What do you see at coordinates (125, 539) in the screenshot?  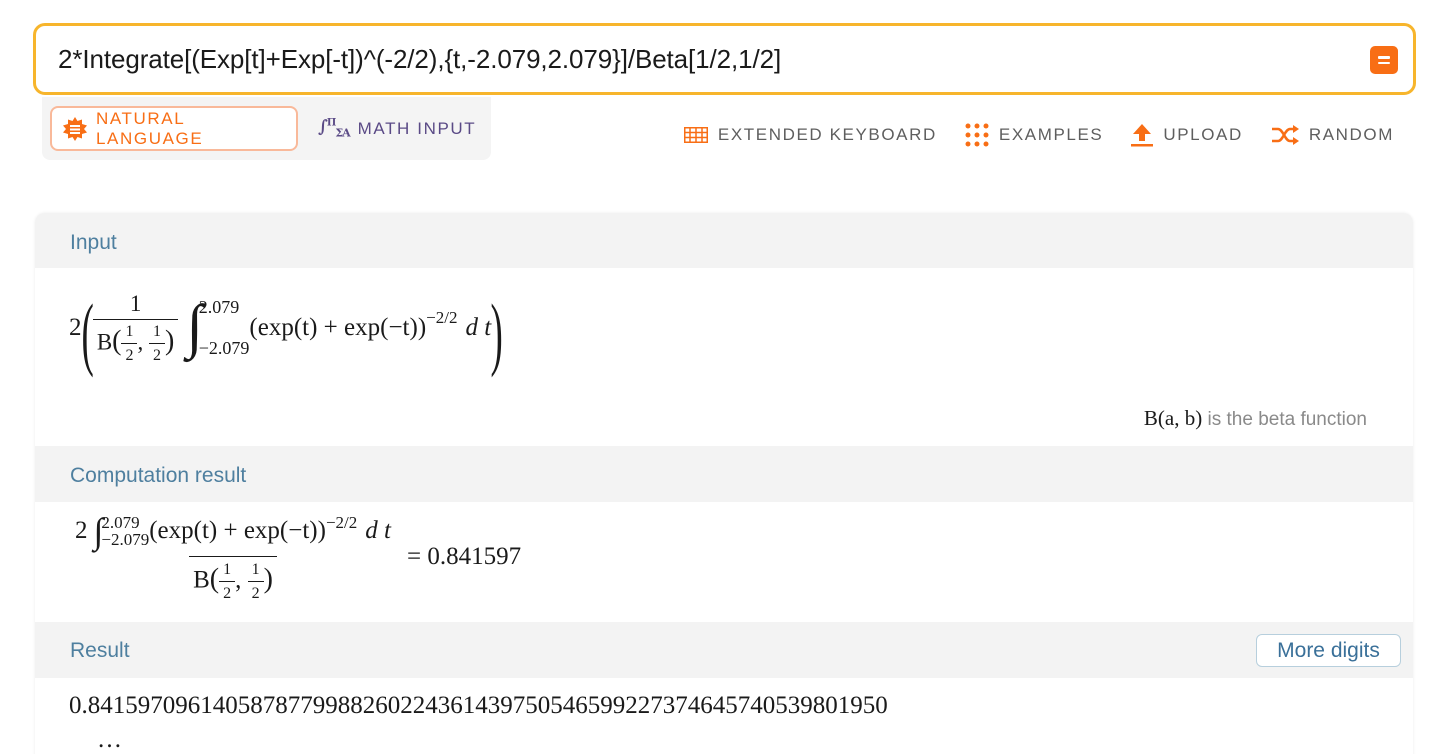 I see `computation-lower: −2.079` at bounding box center [125, 539].